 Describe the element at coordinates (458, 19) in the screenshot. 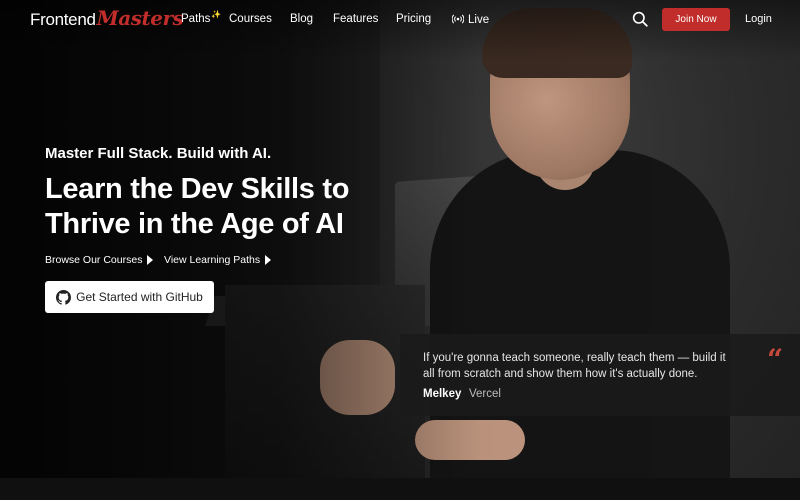

I see `broadcast-icon` at that location.